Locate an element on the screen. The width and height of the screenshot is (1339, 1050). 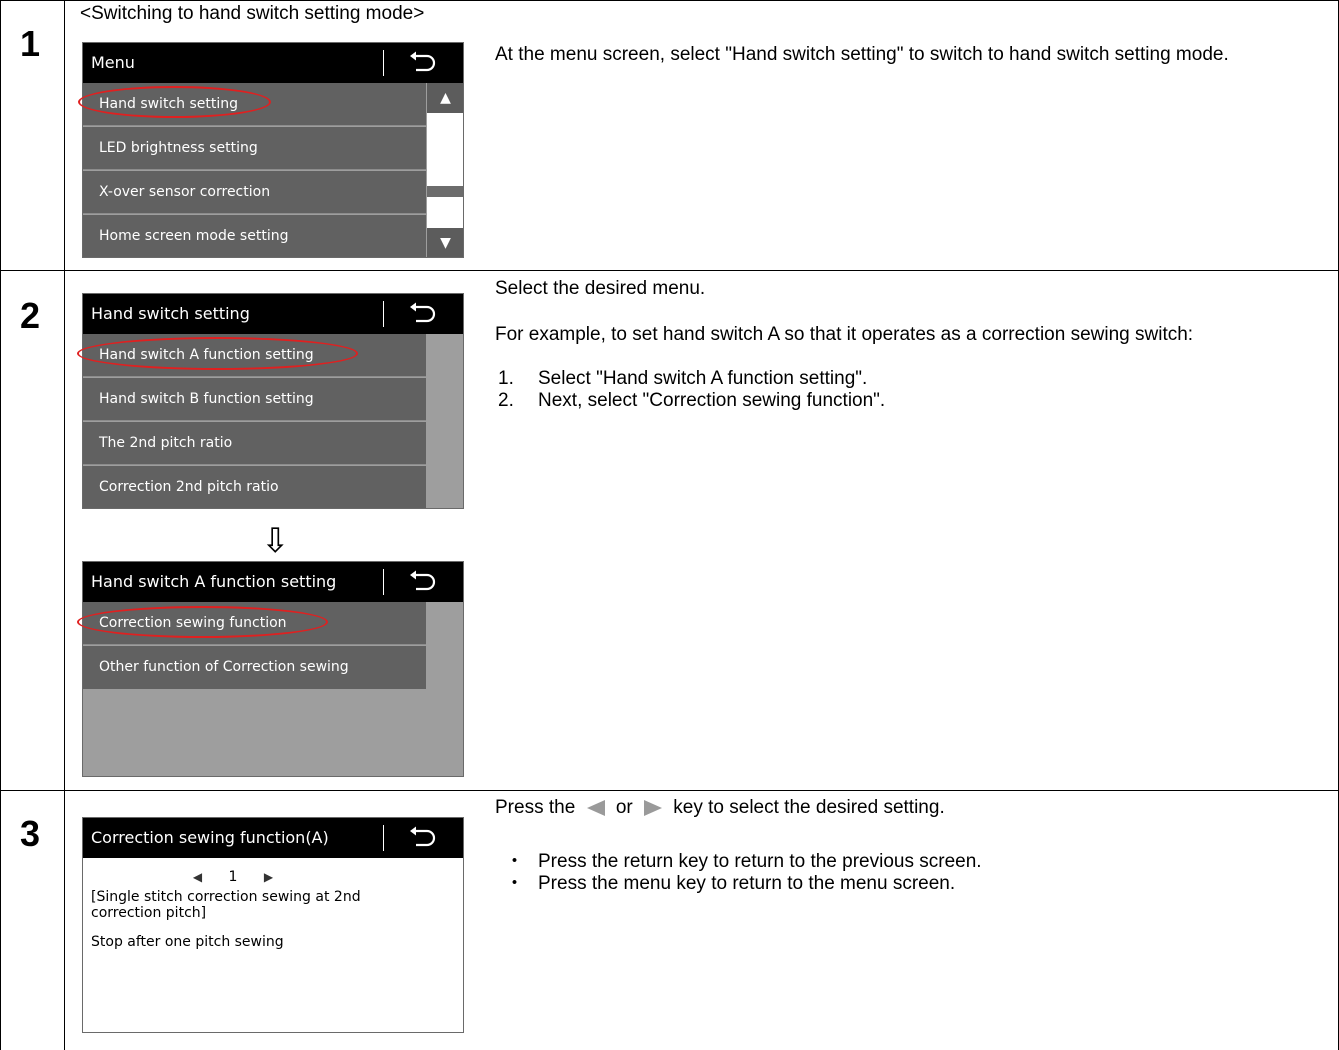
step-number: 1 is located at coordinates (30, 43).